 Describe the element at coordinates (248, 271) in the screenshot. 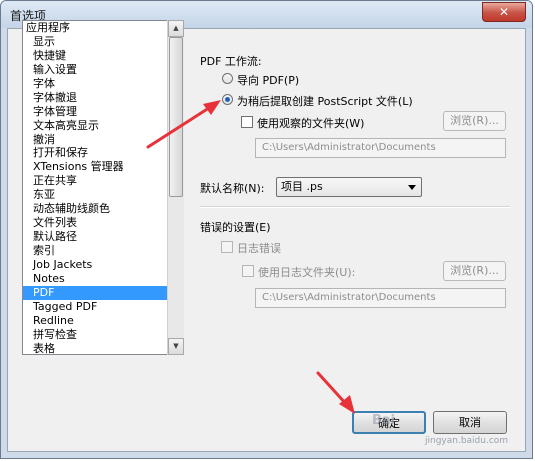

I see `log-folder-checkbox` at that location.